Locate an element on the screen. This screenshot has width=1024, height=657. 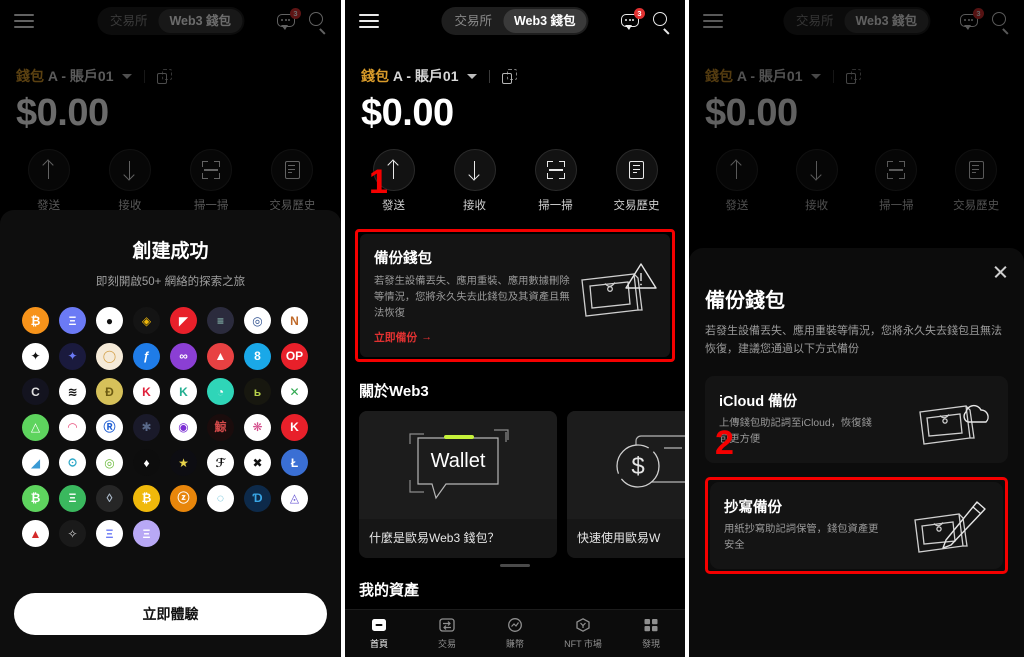
action-history: 交易歷史 is located at coordinates (636, 181).